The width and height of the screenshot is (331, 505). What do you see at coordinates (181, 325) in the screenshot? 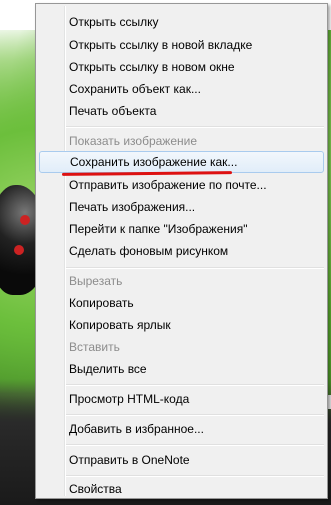
I see `menu-item-copy-shortcut: Копировать ярлык` at bounding box center [181, 325].